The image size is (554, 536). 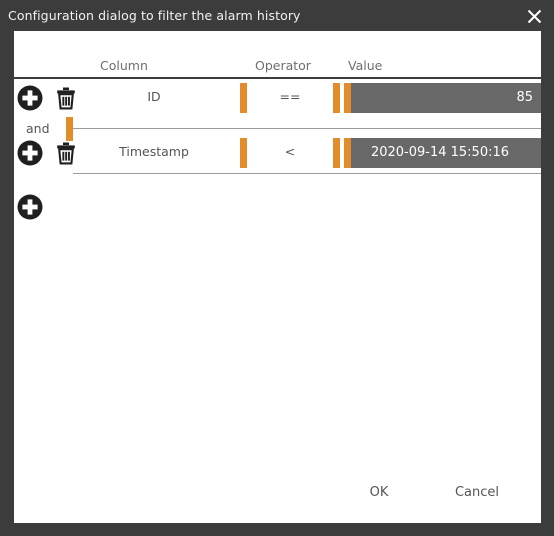 I want to click on filter-column-select: ID, so click(x=154, y=96).